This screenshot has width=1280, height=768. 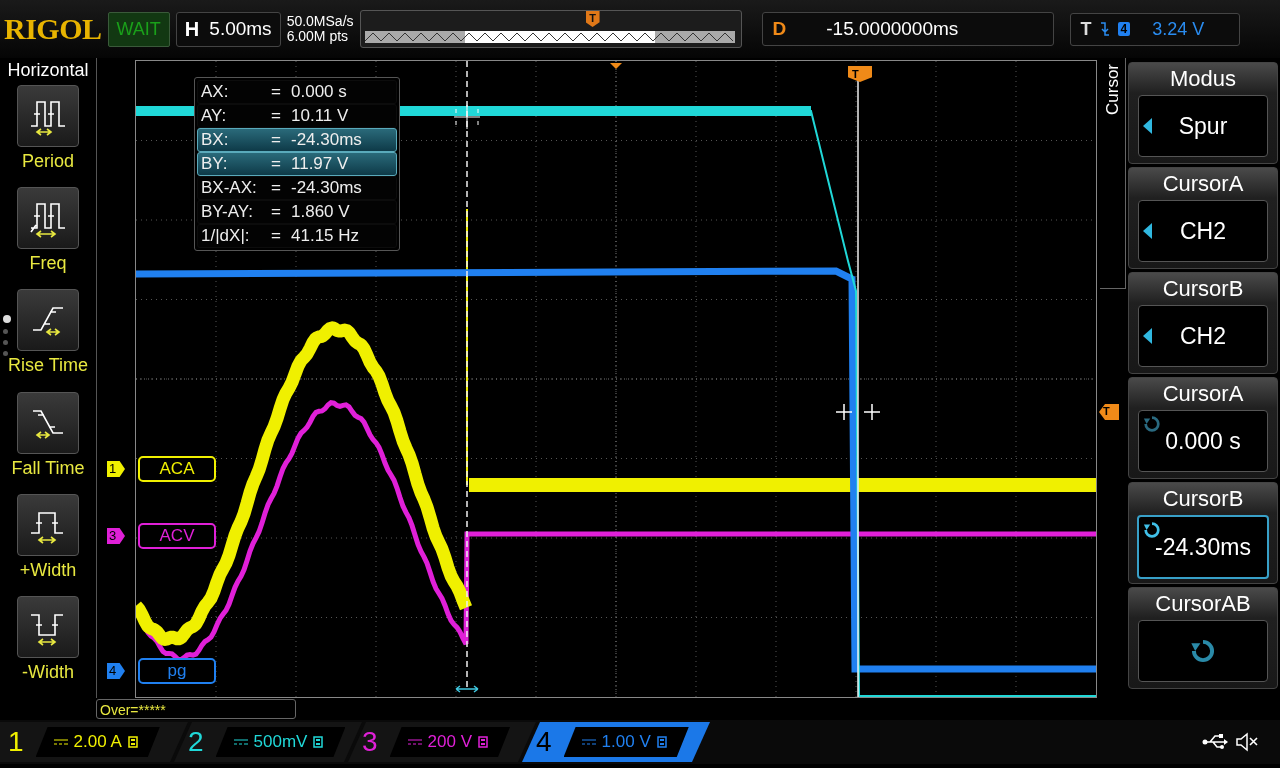 I want to click on softkey-value: 0.000 s, so click(x=1203, y=441).